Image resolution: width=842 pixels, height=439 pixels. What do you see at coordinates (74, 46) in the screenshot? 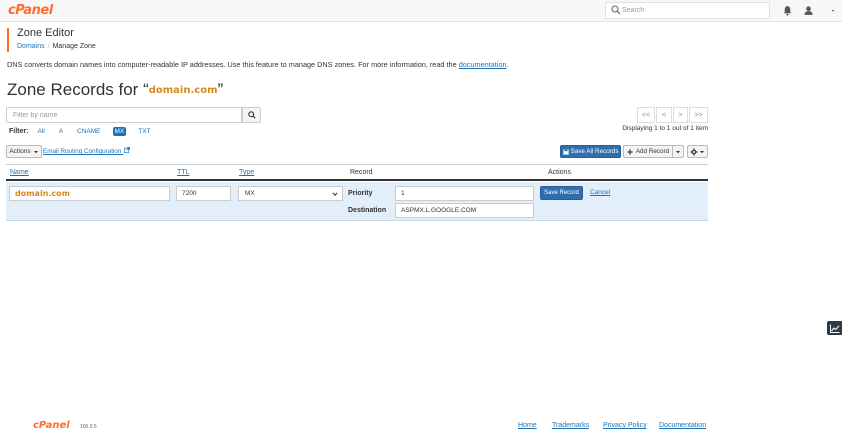
I see `breadcrumb-current: Manage Zone` at bounding box center [74, 46].